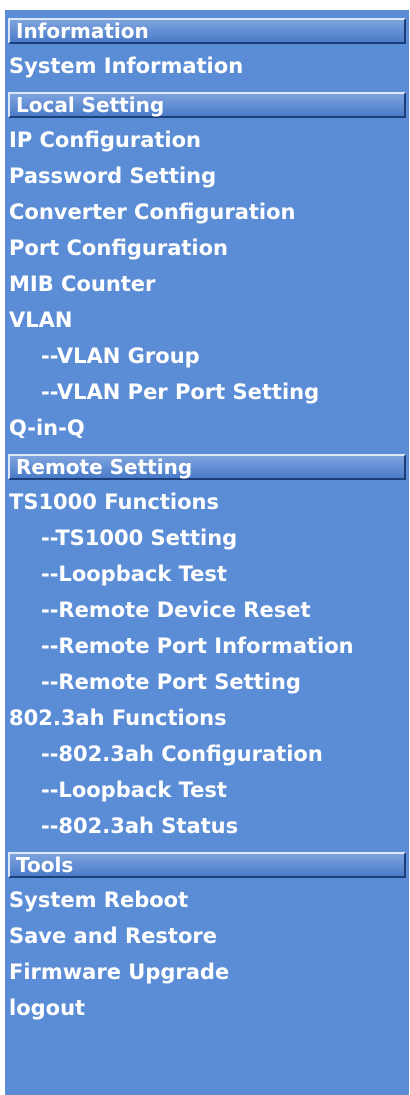 The height and width of the screenshot is (1095, 410). I want to click on menu-item-vlan-group: --VLAN Group, so click(207, 356).